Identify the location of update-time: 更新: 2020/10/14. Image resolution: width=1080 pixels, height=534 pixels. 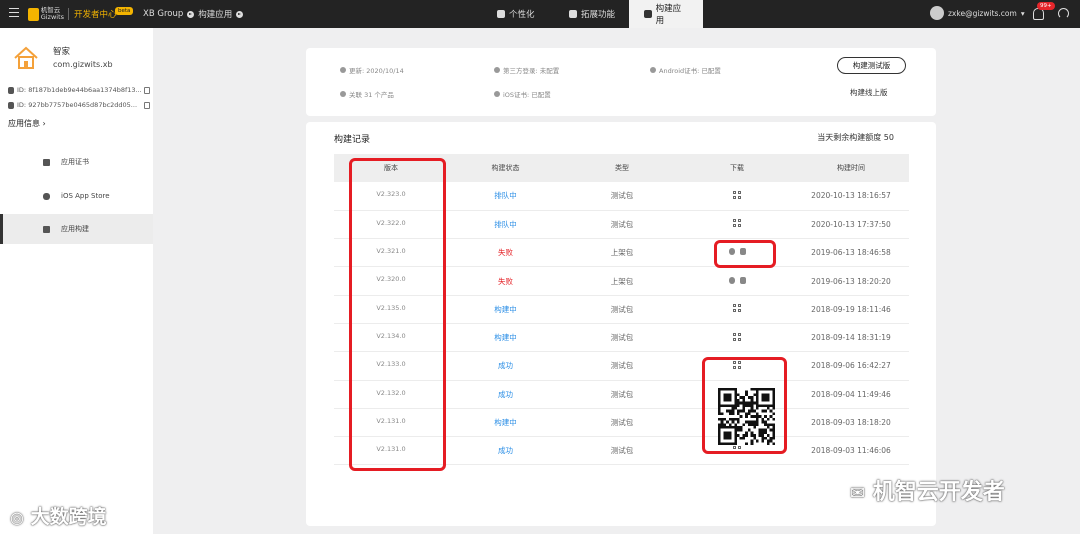
(372, 70).